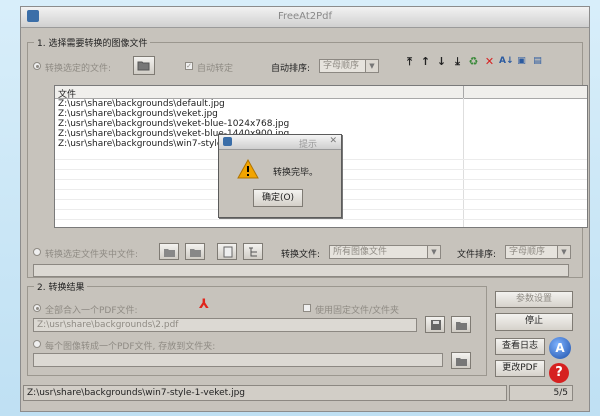  I want to click on file-type-select: 所有图像文件 ▼, so click(385, 252).